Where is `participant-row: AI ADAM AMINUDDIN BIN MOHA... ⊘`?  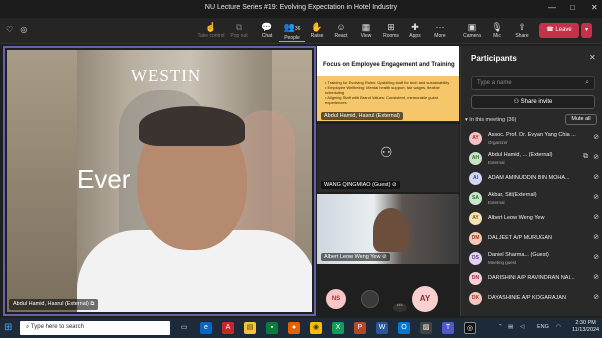
participant-row: AI ADAM AMINUDDIN BIN MOHA... ⊘ is located at coordinates (534, 179).